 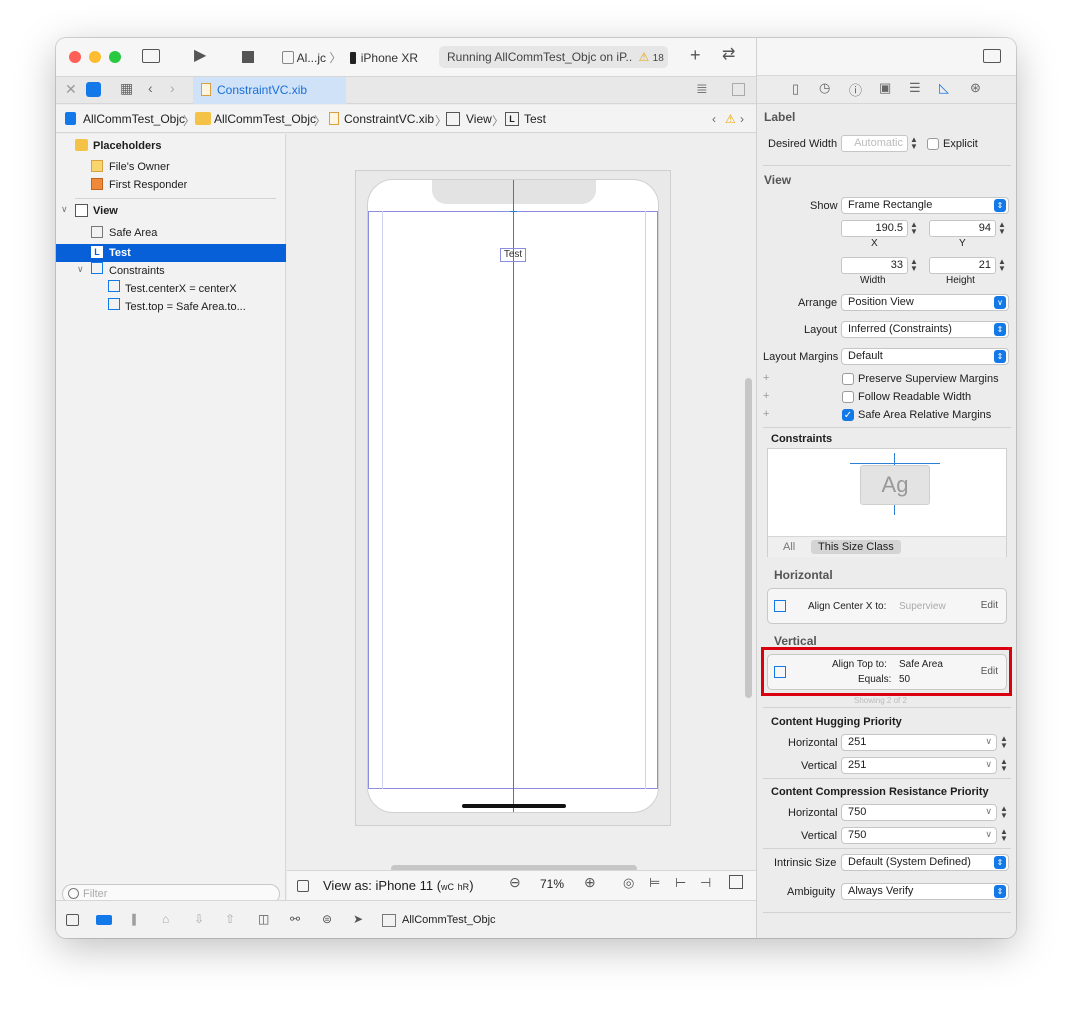 What do you see at coordinates (181, 289) in the screenshot?
I see `outline-constraint-centerx: Test.centerX = centerX` at bounding box center [181, 289].